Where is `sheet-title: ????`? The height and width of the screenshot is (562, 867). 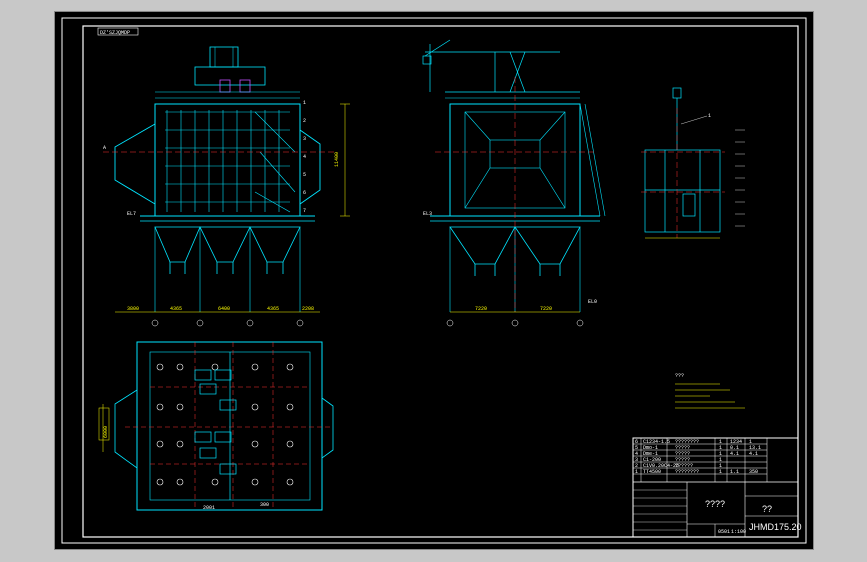
sheet-title: ???? is located at coordinates (715, 504).